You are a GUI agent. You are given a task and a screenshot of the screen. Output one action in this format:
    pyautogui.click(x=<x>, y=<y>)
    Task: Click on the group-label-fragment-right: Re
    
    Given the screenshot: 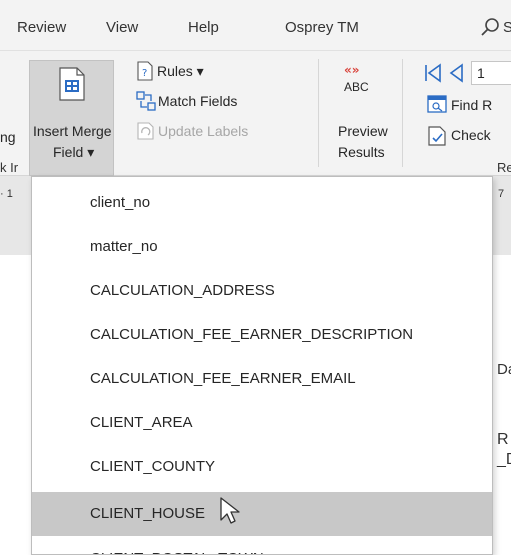 What is the action you would take?
    pyautogui.click(x=504, y=167)
    